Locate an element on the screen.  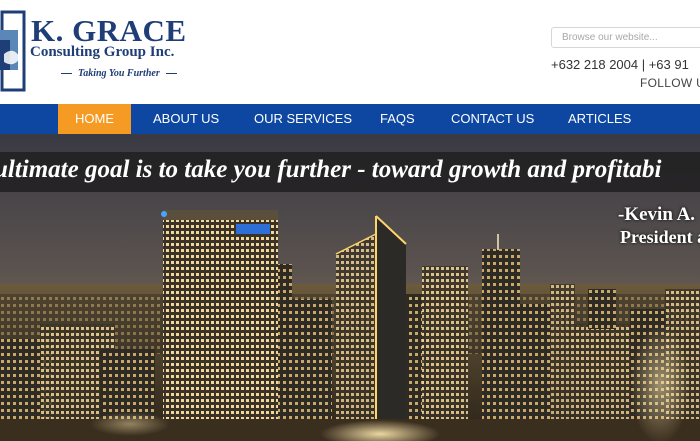
company-subtitle: Consulting Group Inc. is located at coordinates (102, 52).